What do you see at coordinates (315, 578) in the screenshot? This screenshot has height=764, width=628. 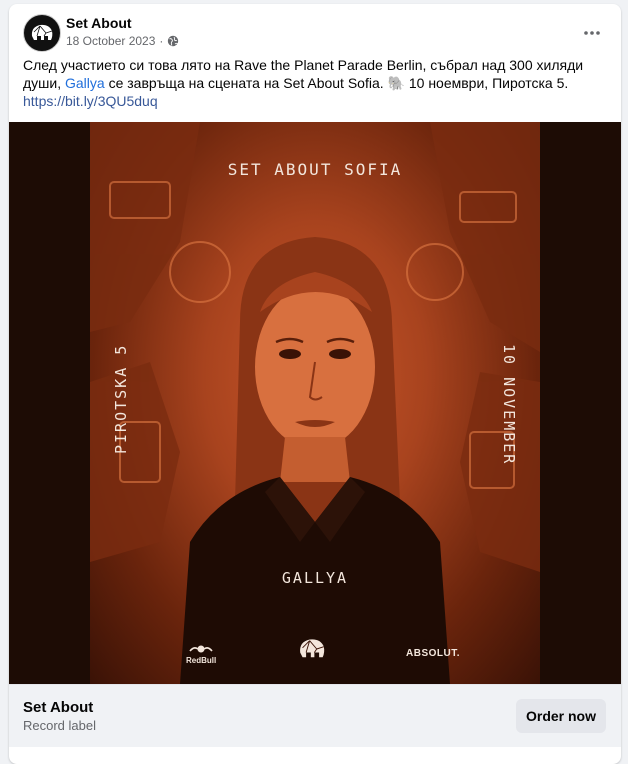 I see `poster-artist: GALLYA` at bounding box center [315, 578].